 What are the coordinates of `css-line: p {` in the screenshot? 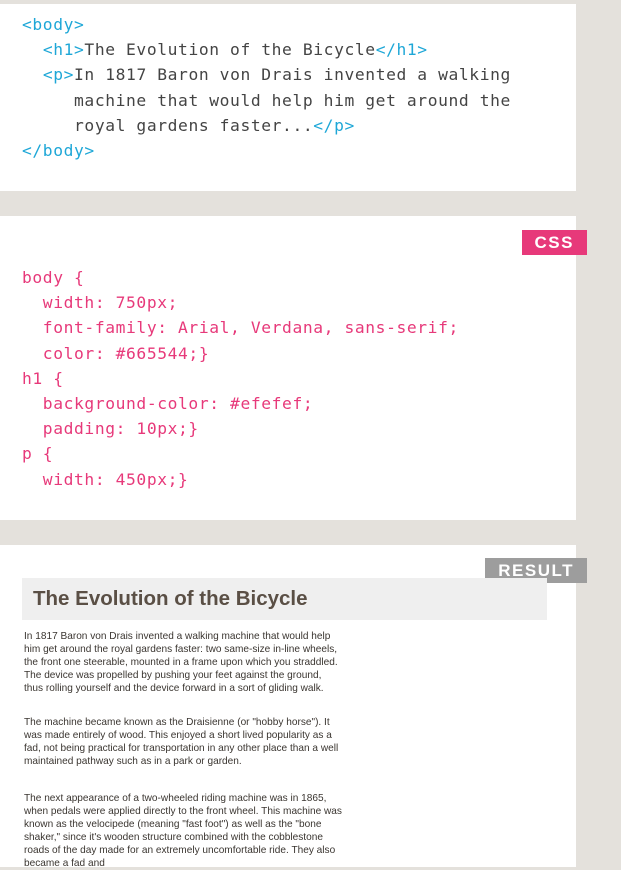 It's located at (38, 454).